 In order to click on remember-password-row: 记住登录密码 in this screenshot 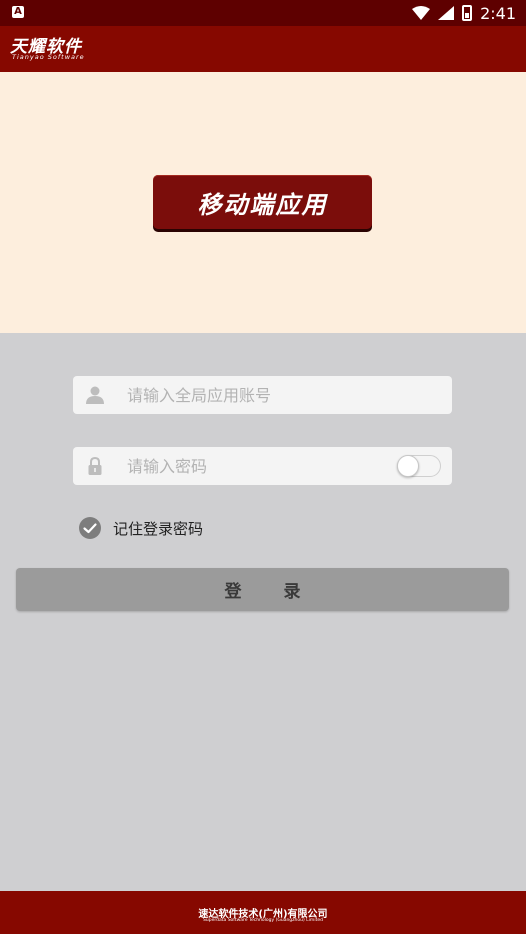, I will do `click(141, 528)`.